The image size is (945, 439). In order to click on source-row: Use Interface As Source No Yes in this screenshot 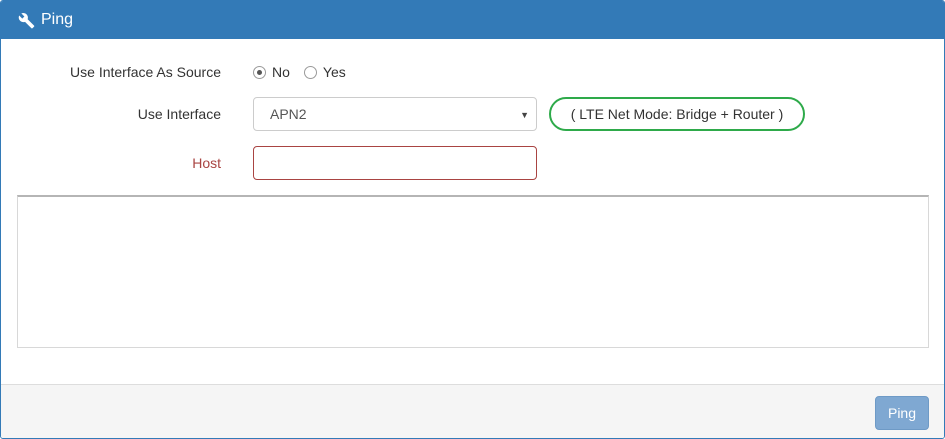, I will do `click(472, 72)`.